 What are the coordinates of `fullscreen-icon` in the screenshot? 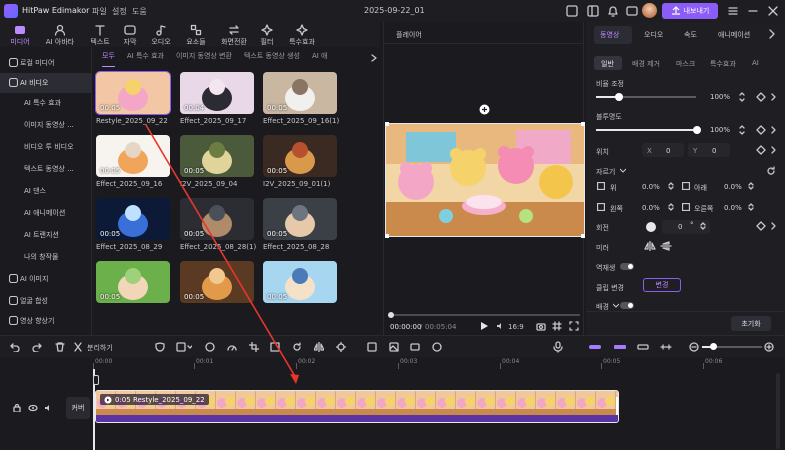 It's located at (574, 326).